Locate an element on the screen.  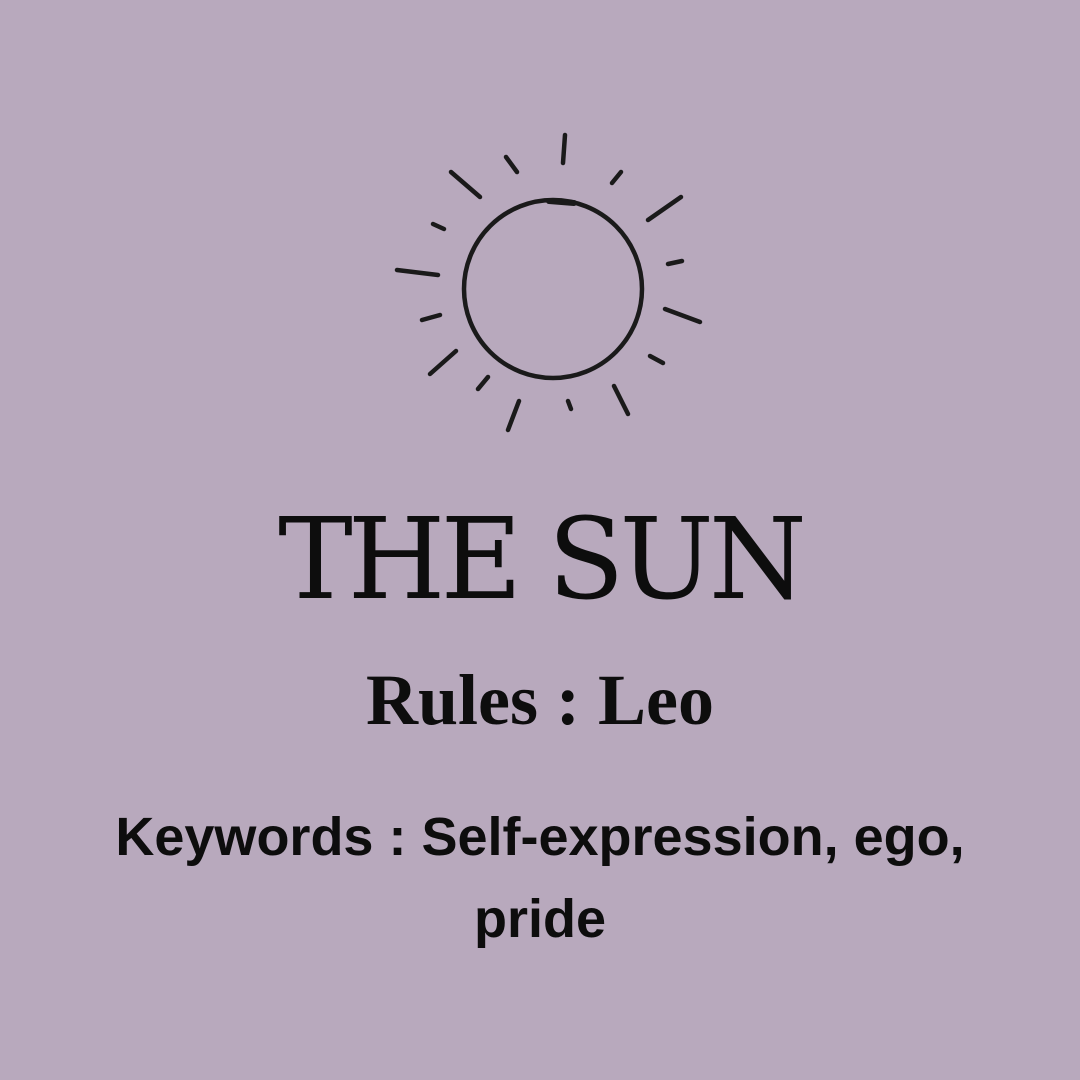
planet-title: THE SUN is located at coordinates (542, 560).